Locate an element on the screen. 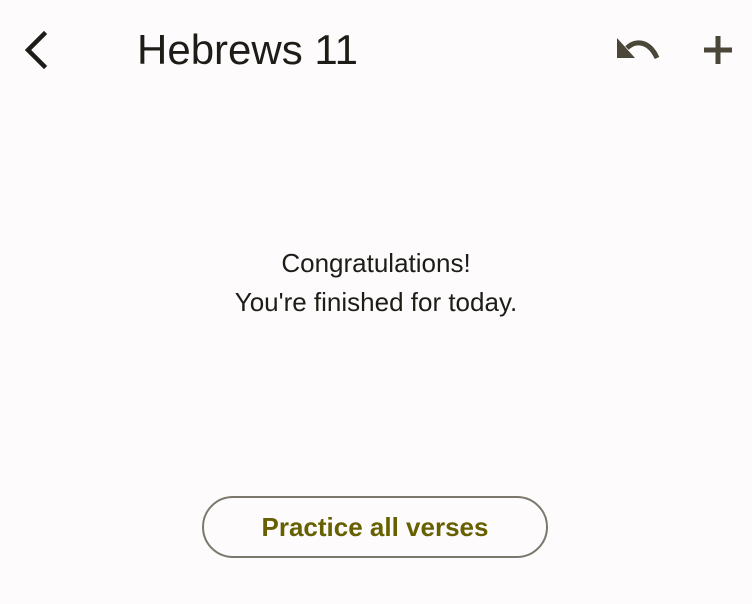 This screenshot has width=752, height=604. undo-button is located at coordinates (638, 50).